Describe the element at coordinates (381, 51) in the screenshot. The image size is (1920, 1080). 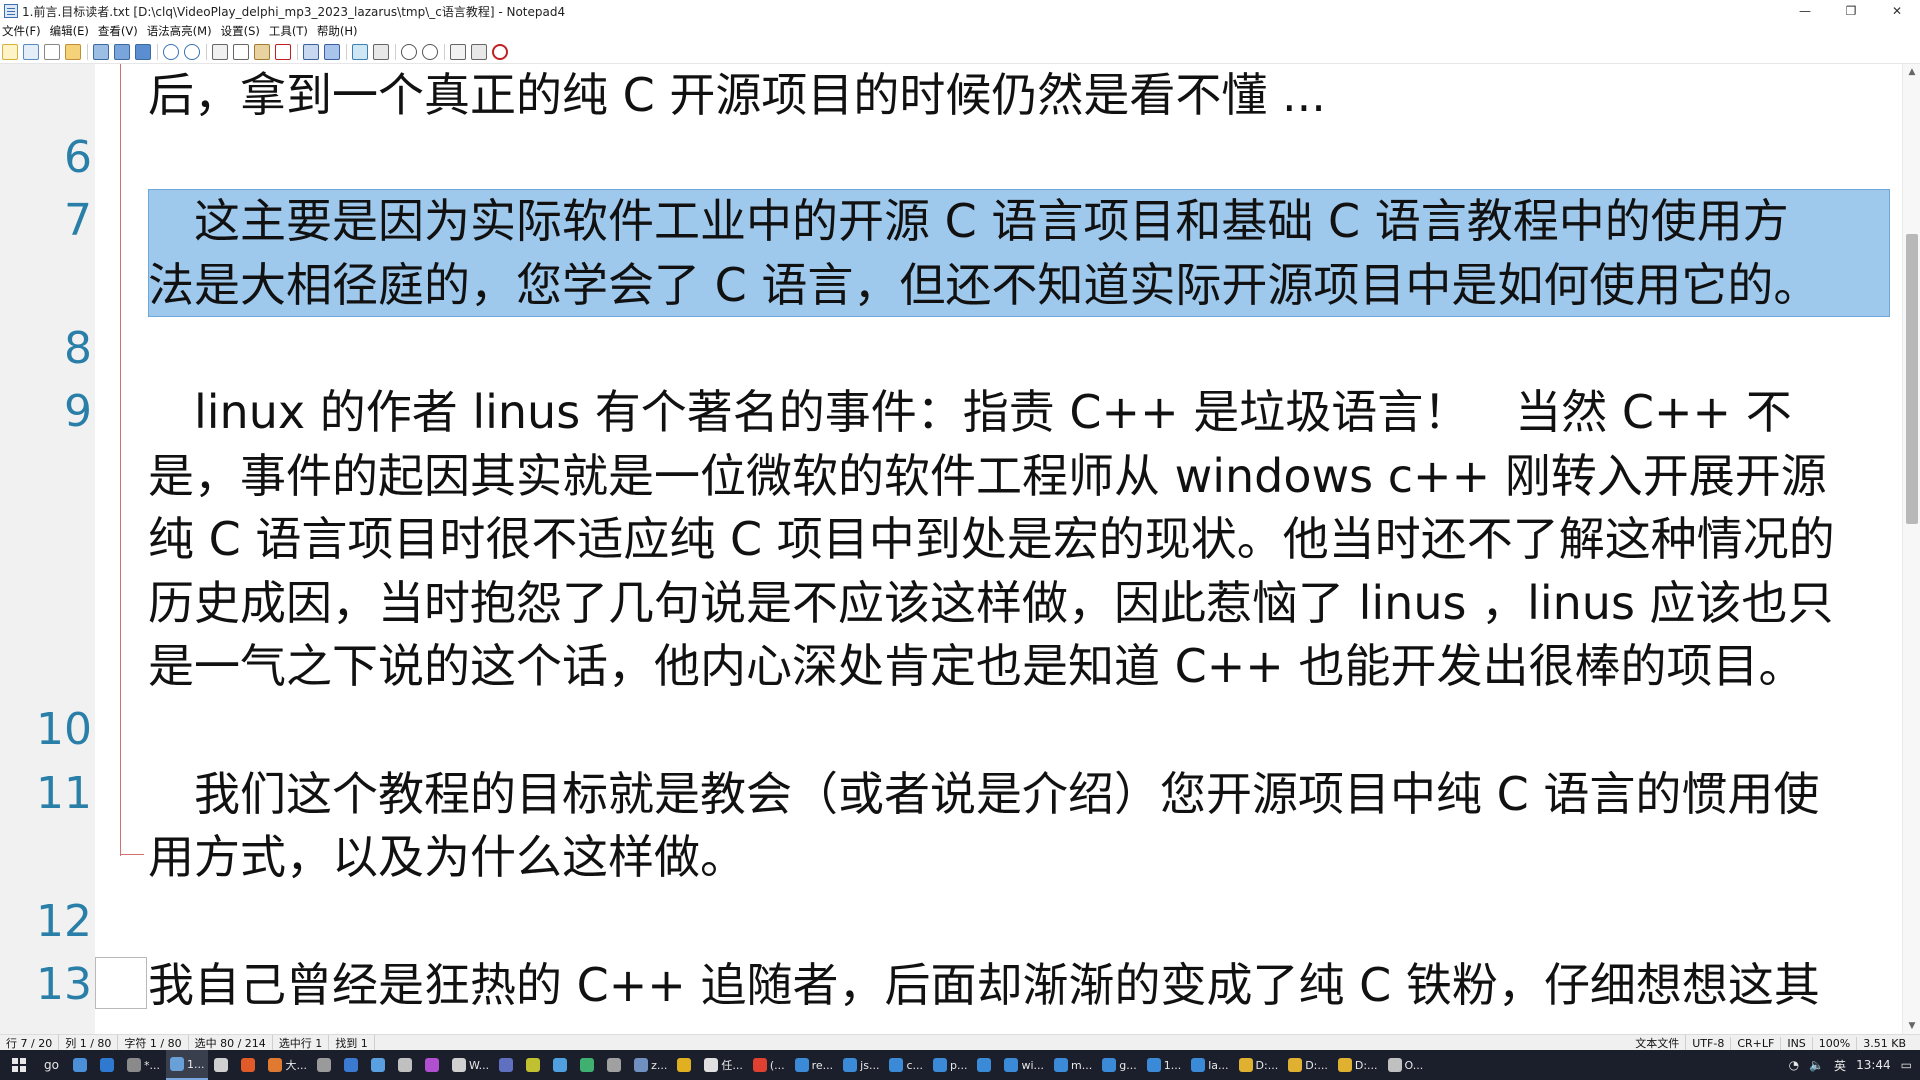
I see `scheme-dropdown-icon` at that location.